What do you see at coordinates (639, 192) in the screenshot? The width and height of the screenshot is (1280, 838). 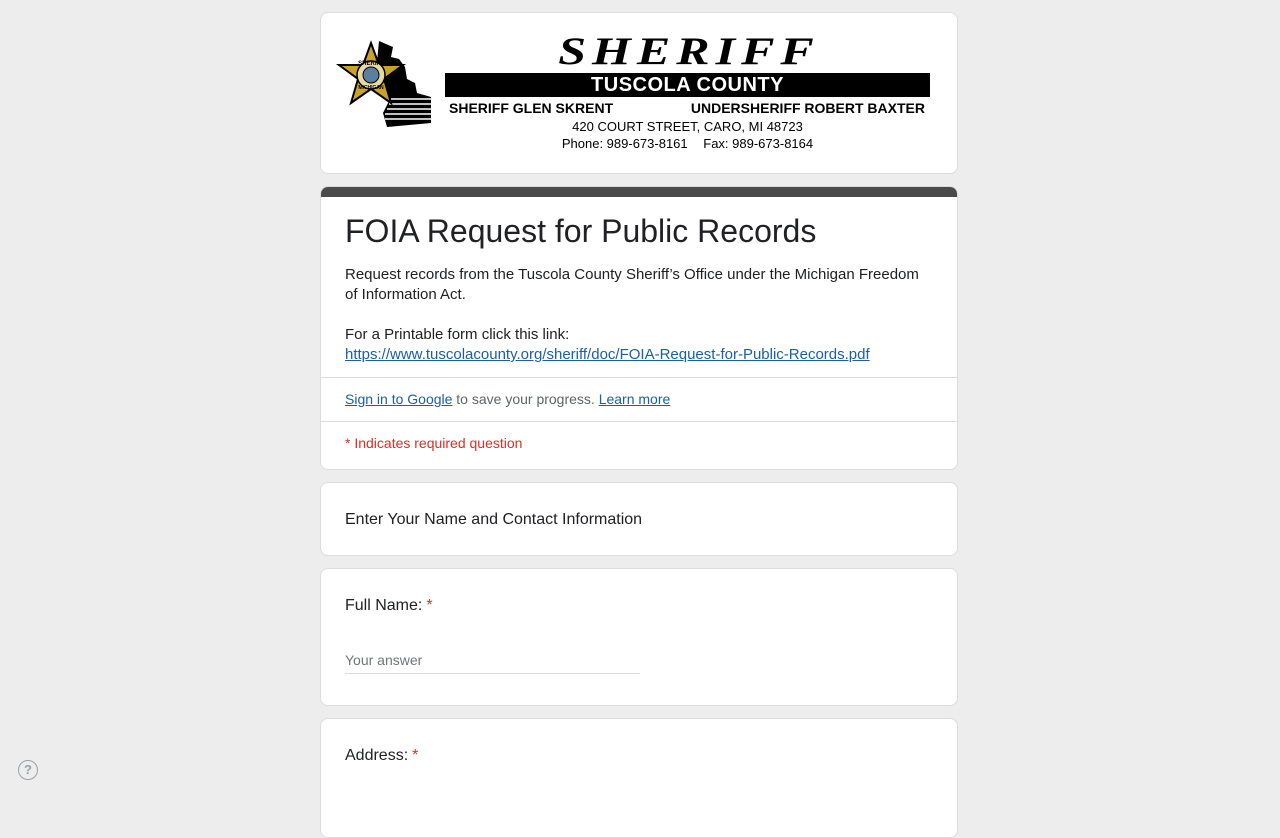 I see `form-accent-bar` at bounding box center [639, 192].